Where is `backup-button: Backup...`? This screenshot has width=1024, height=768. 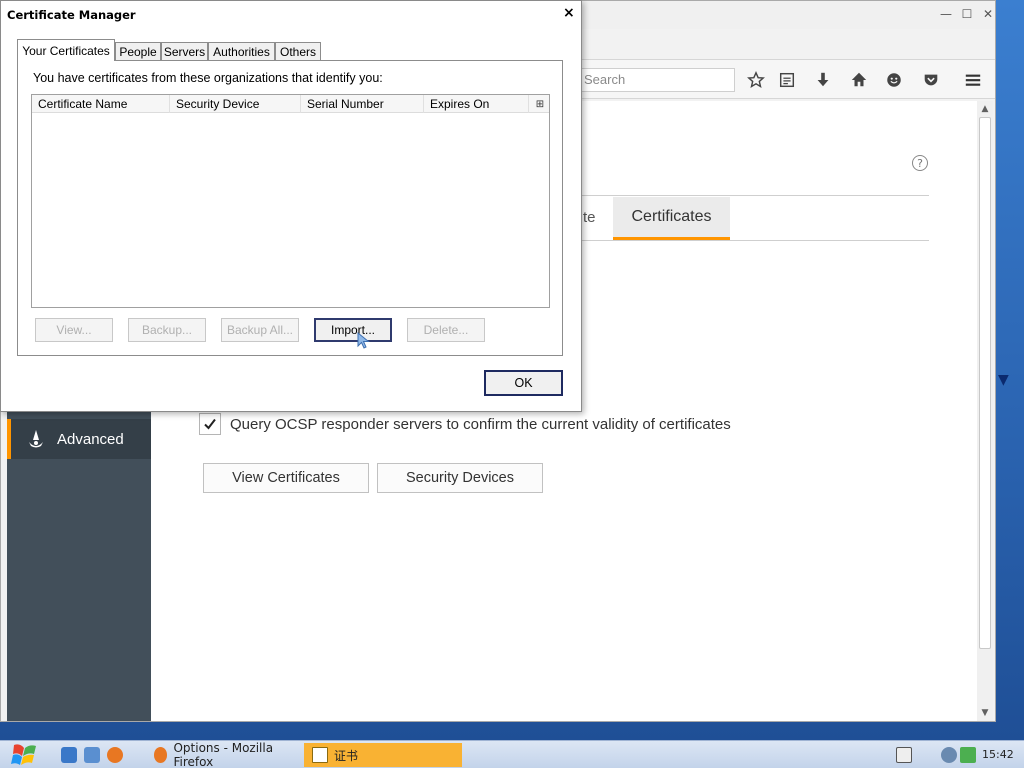 backup-button: Backup... is located at coordinates (167, 330).